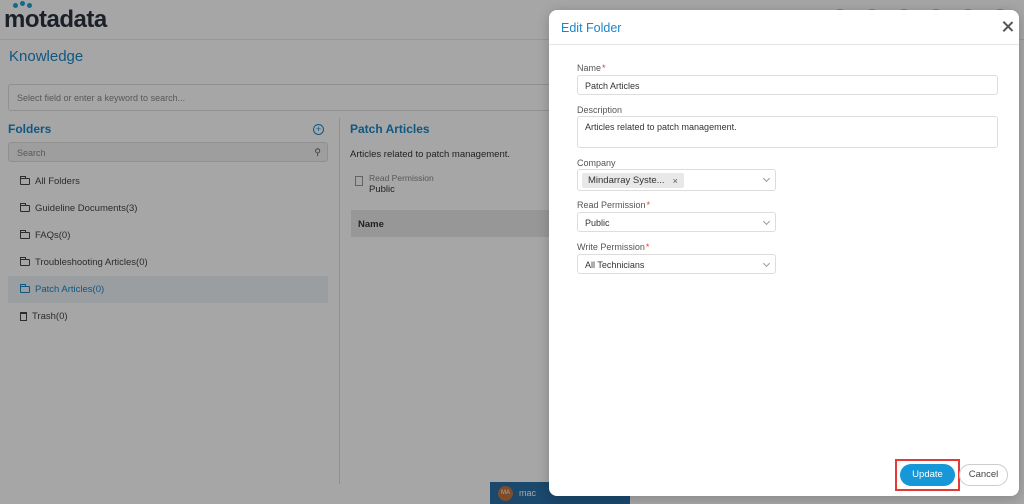 The width and height of the screenshot is (1024, 504). I want to click on company-select: Mindarray Syste... ×, so click(676, 180).